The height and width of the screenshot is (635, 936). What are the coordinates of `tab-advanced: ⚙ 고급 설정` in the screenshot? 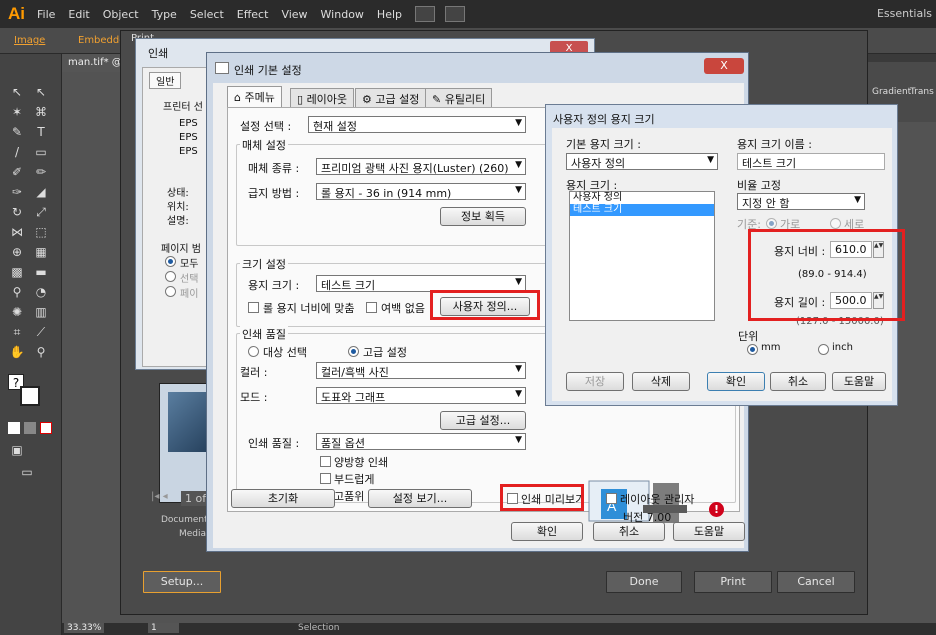 It's located at (391, 97).